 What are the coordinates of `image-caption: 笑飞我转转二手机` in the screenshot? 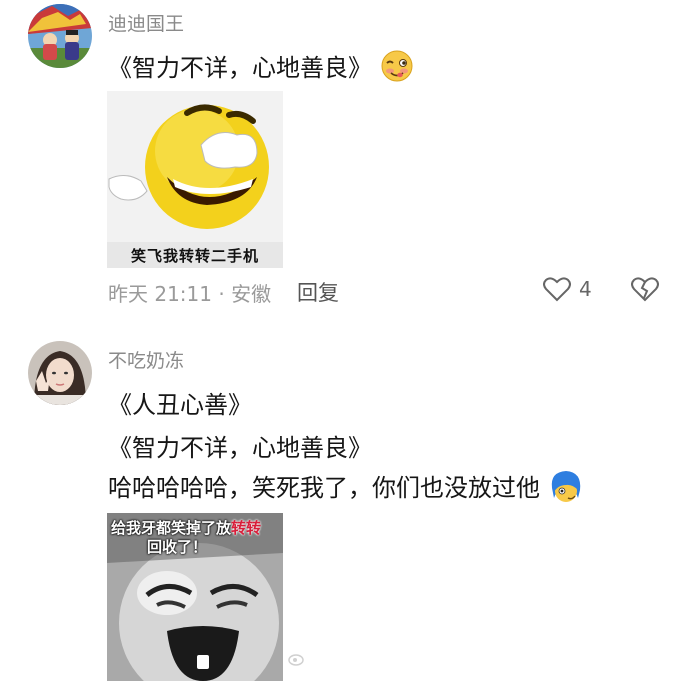 It's located at (195, 255).